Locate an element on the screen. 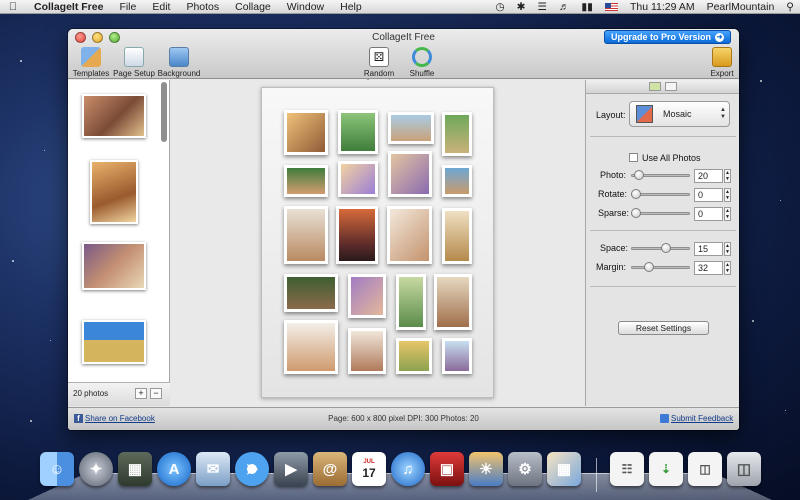  menubar-user: PearlMountain is located at coordinates (741, 7).